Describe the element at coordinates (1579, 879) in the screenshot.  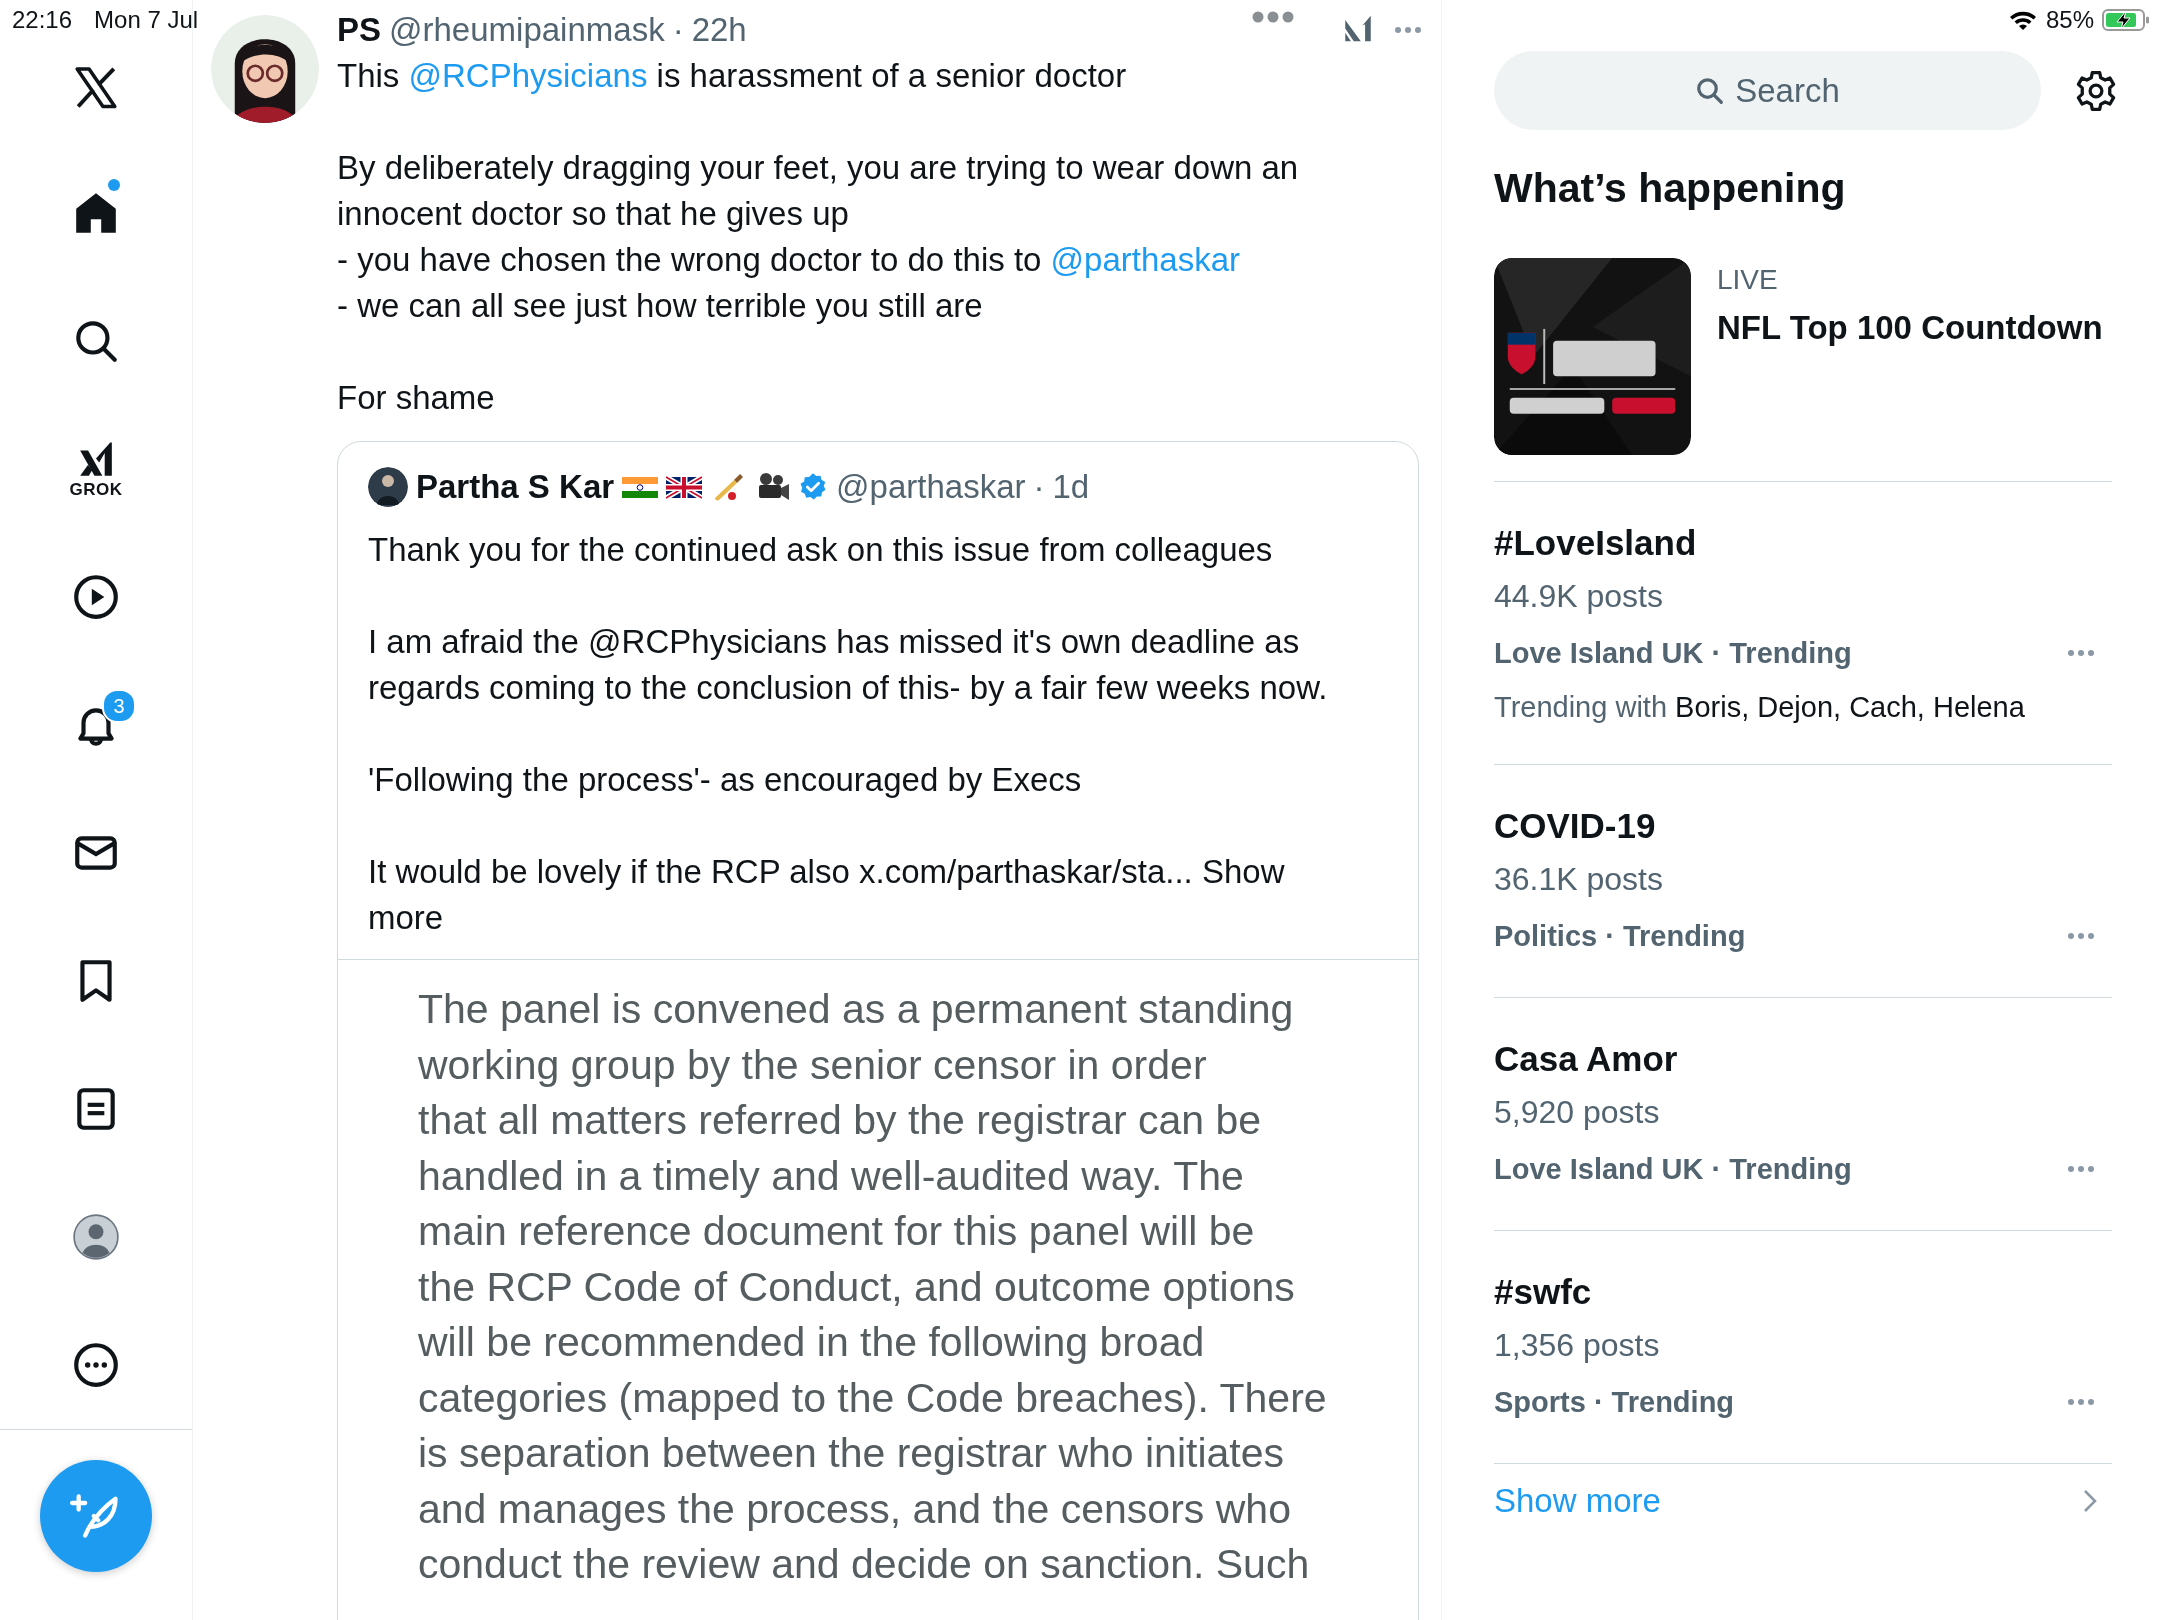
I see `post-count: 36.1K posts` at that location.